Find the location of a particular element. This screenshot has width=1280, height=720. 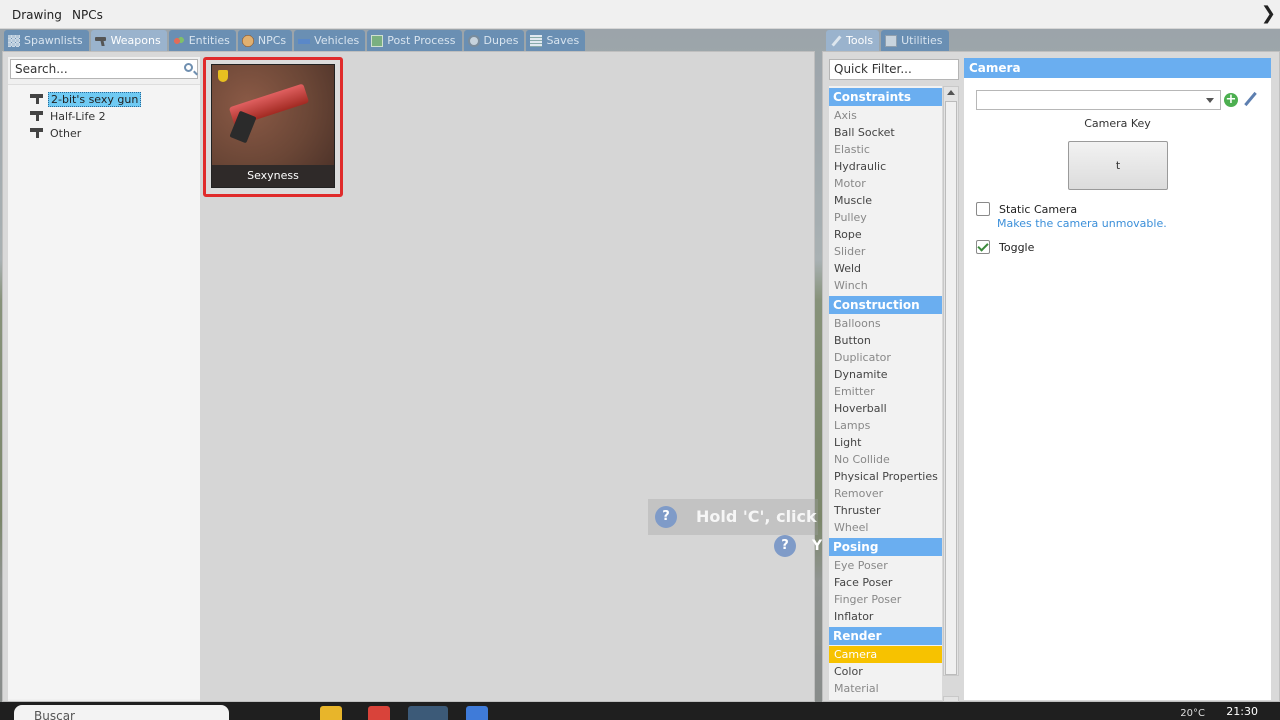

tab-saves: Saves is located at coordinates (556, 40).